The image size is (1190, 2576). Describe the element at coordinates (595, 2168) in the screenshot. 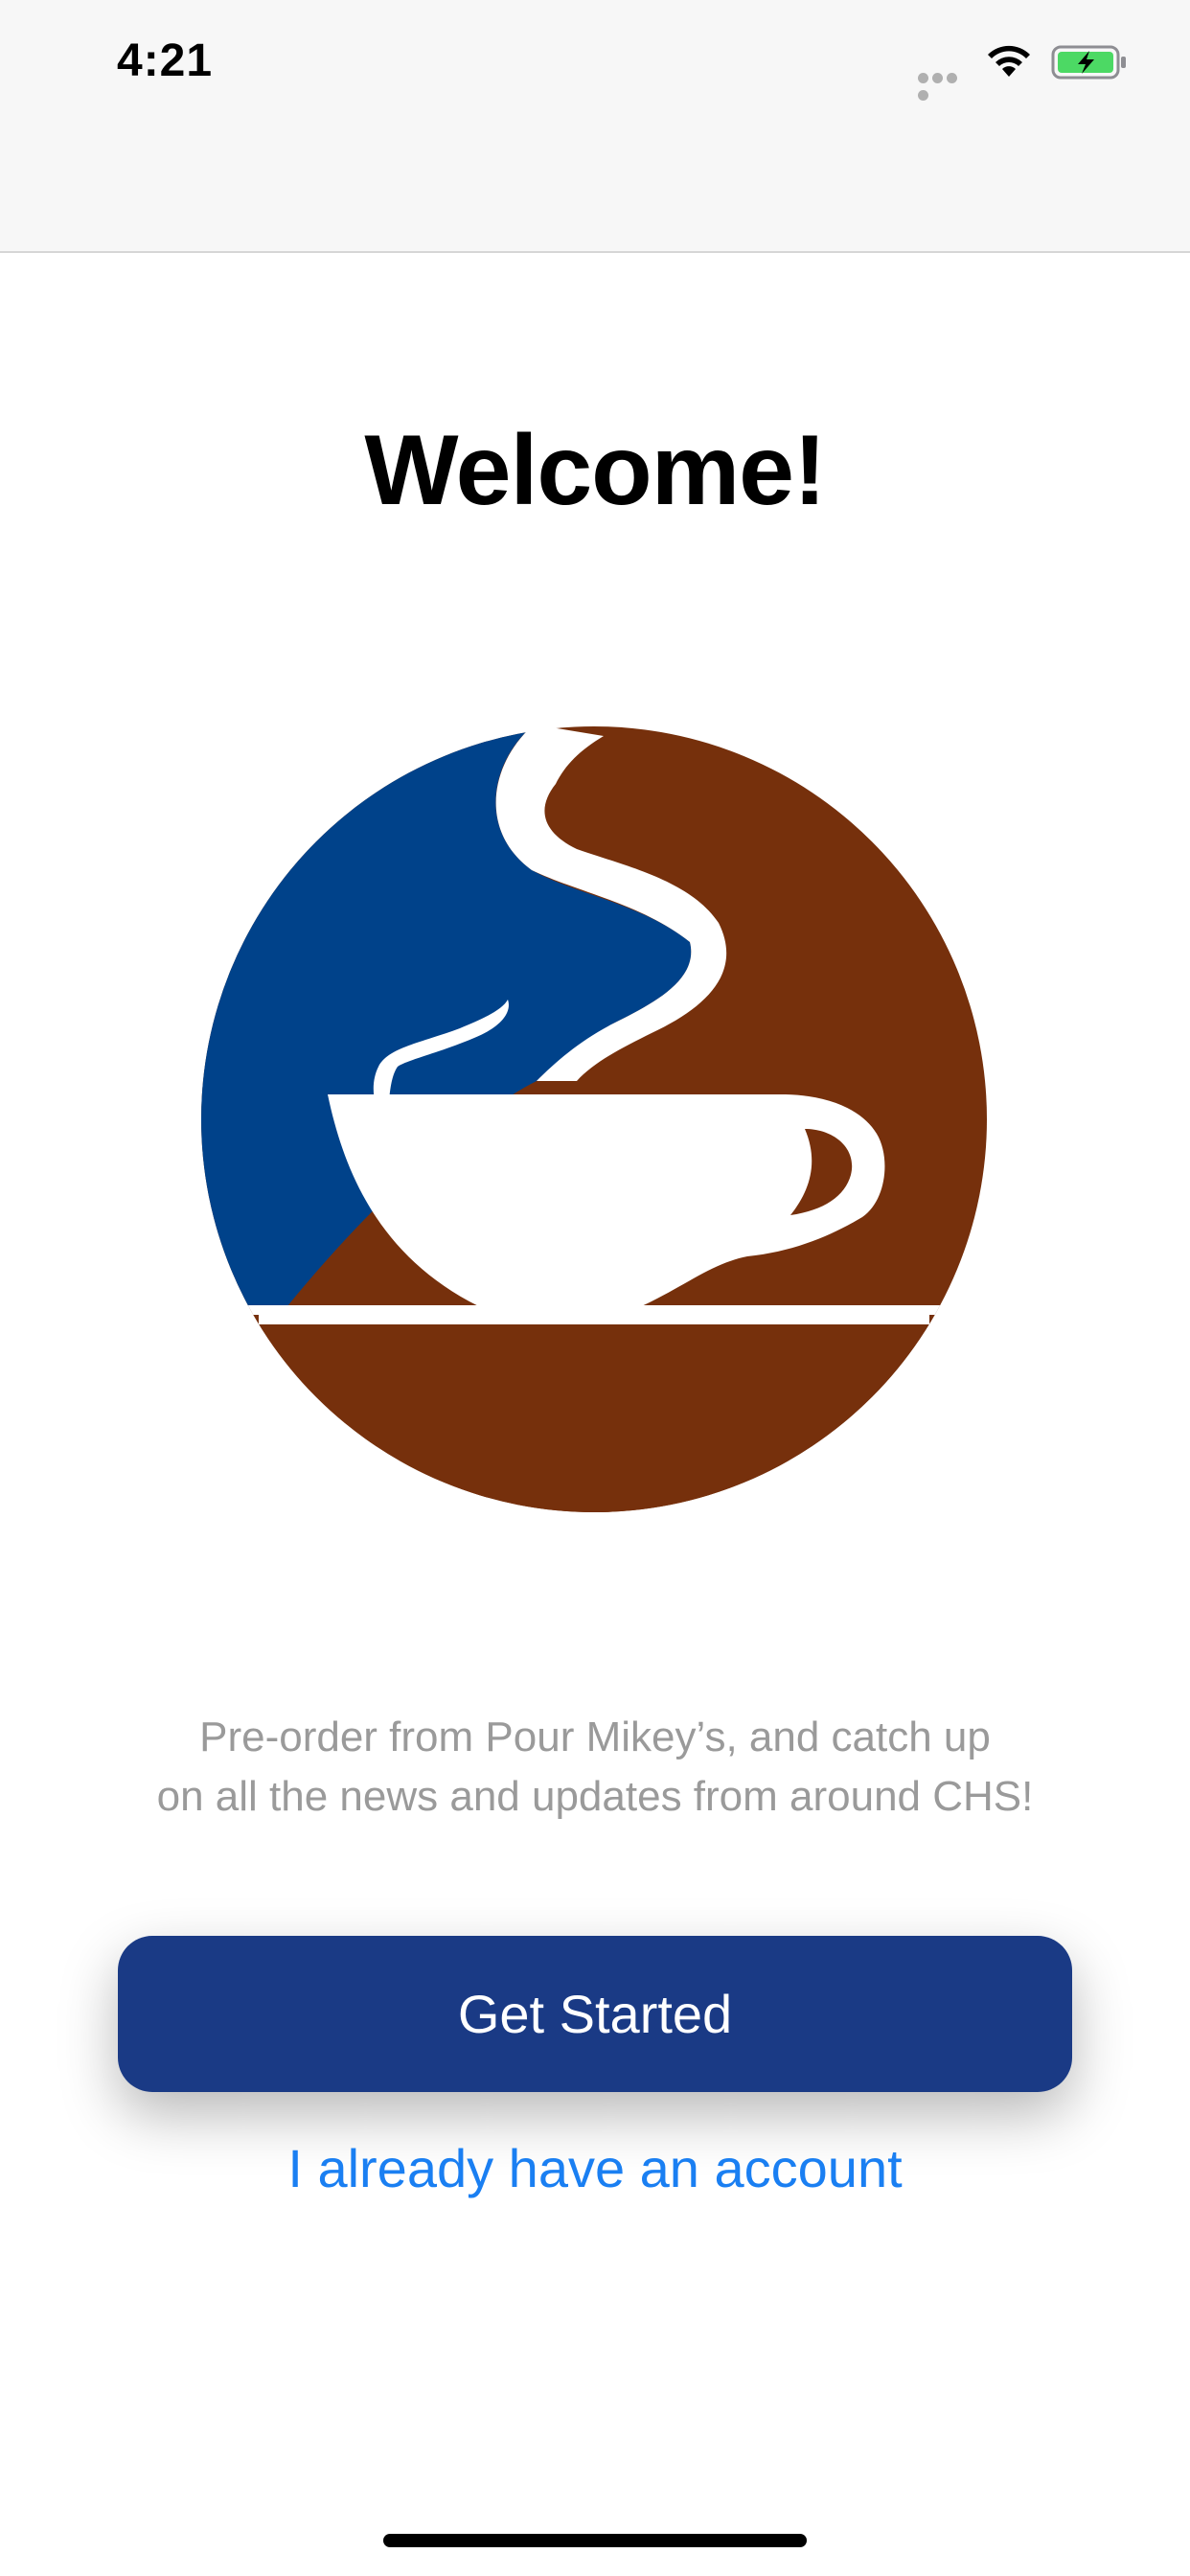

I see `already-have-account-link: I already have an account` at that location.